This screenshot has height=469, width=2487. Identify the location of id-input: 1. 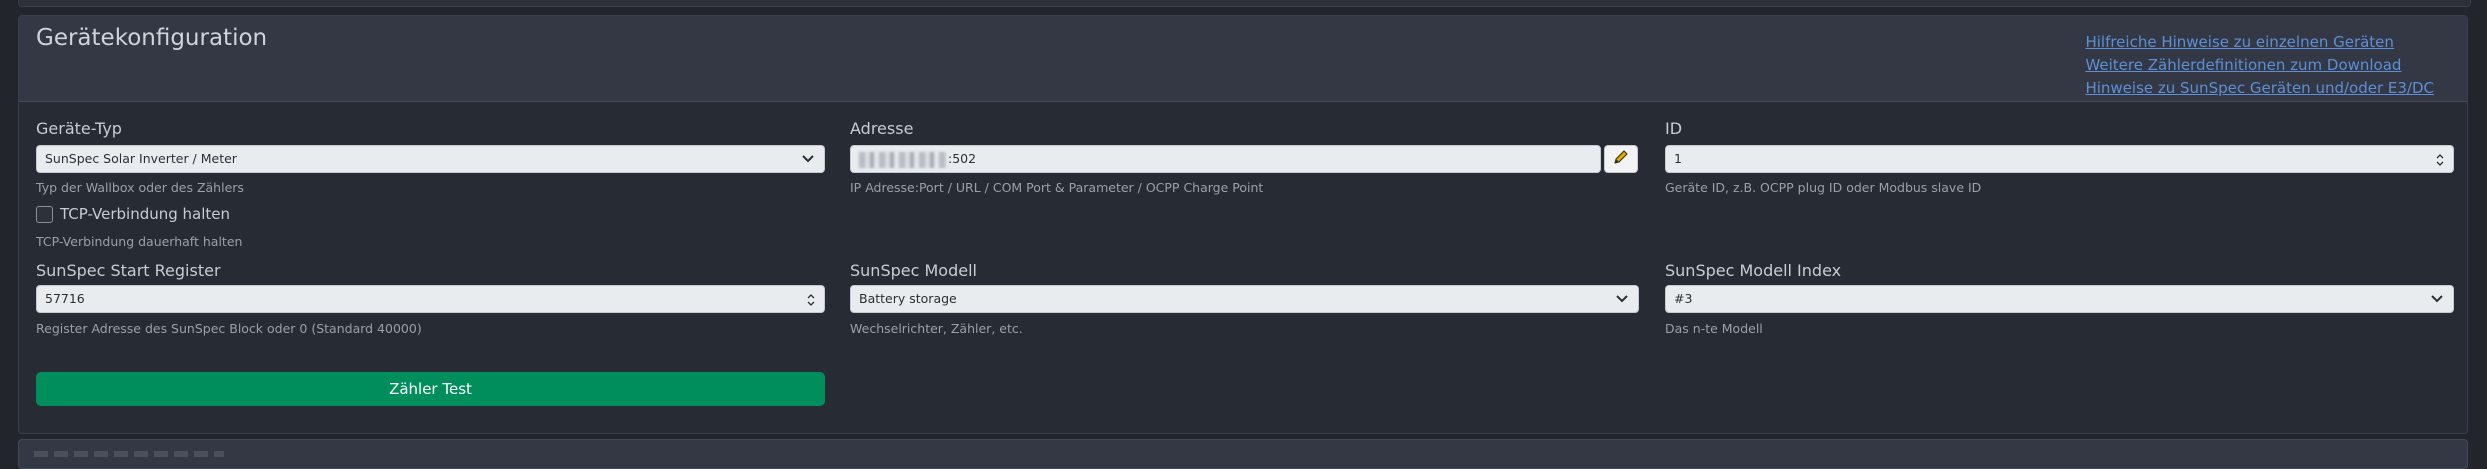
(2059, 159).